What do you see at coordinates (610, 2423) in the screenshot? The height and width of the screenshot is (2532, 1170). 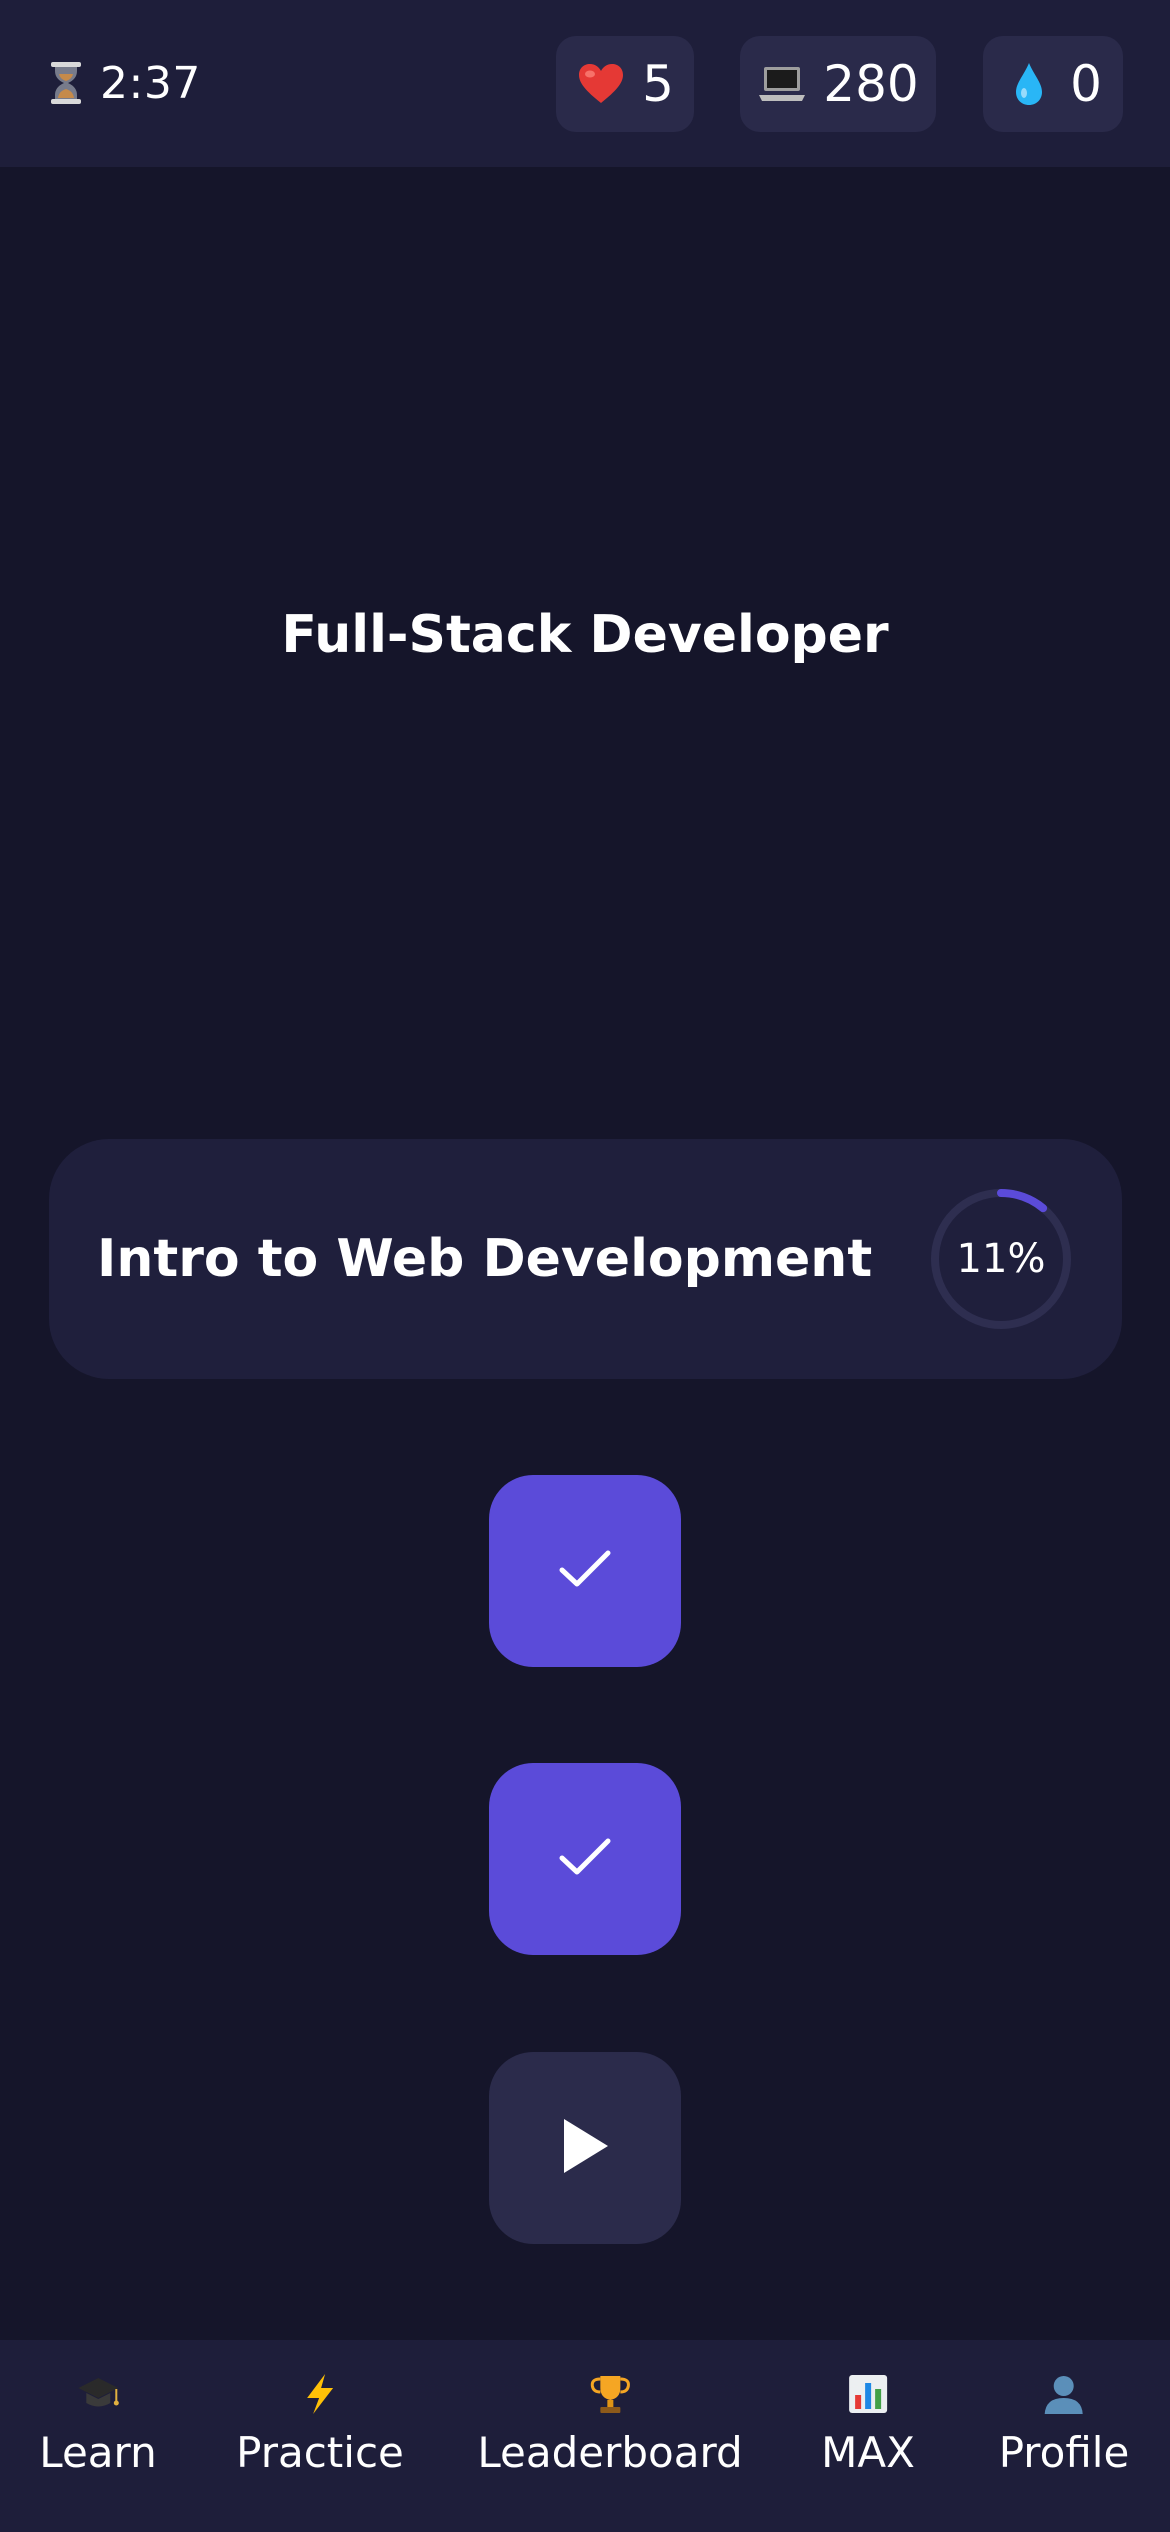 I see `nav-item-leaderboard: Leaderboard` at bounding box center [610, 2423].